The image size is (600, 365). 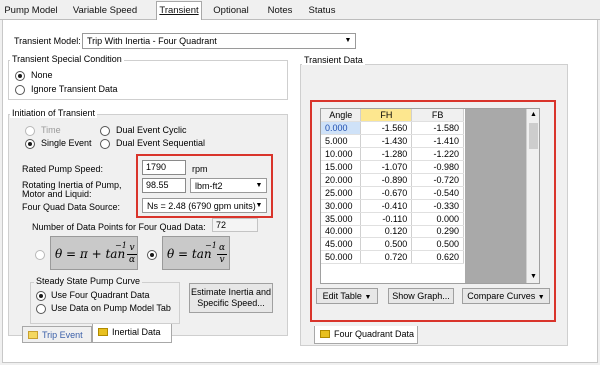 What do you see at coordinates (111, 308) in the screenshot?
I see `radio-use-pump-model-data-label: Use Data on Pump Model Tab` at bounding box center [111, 308].